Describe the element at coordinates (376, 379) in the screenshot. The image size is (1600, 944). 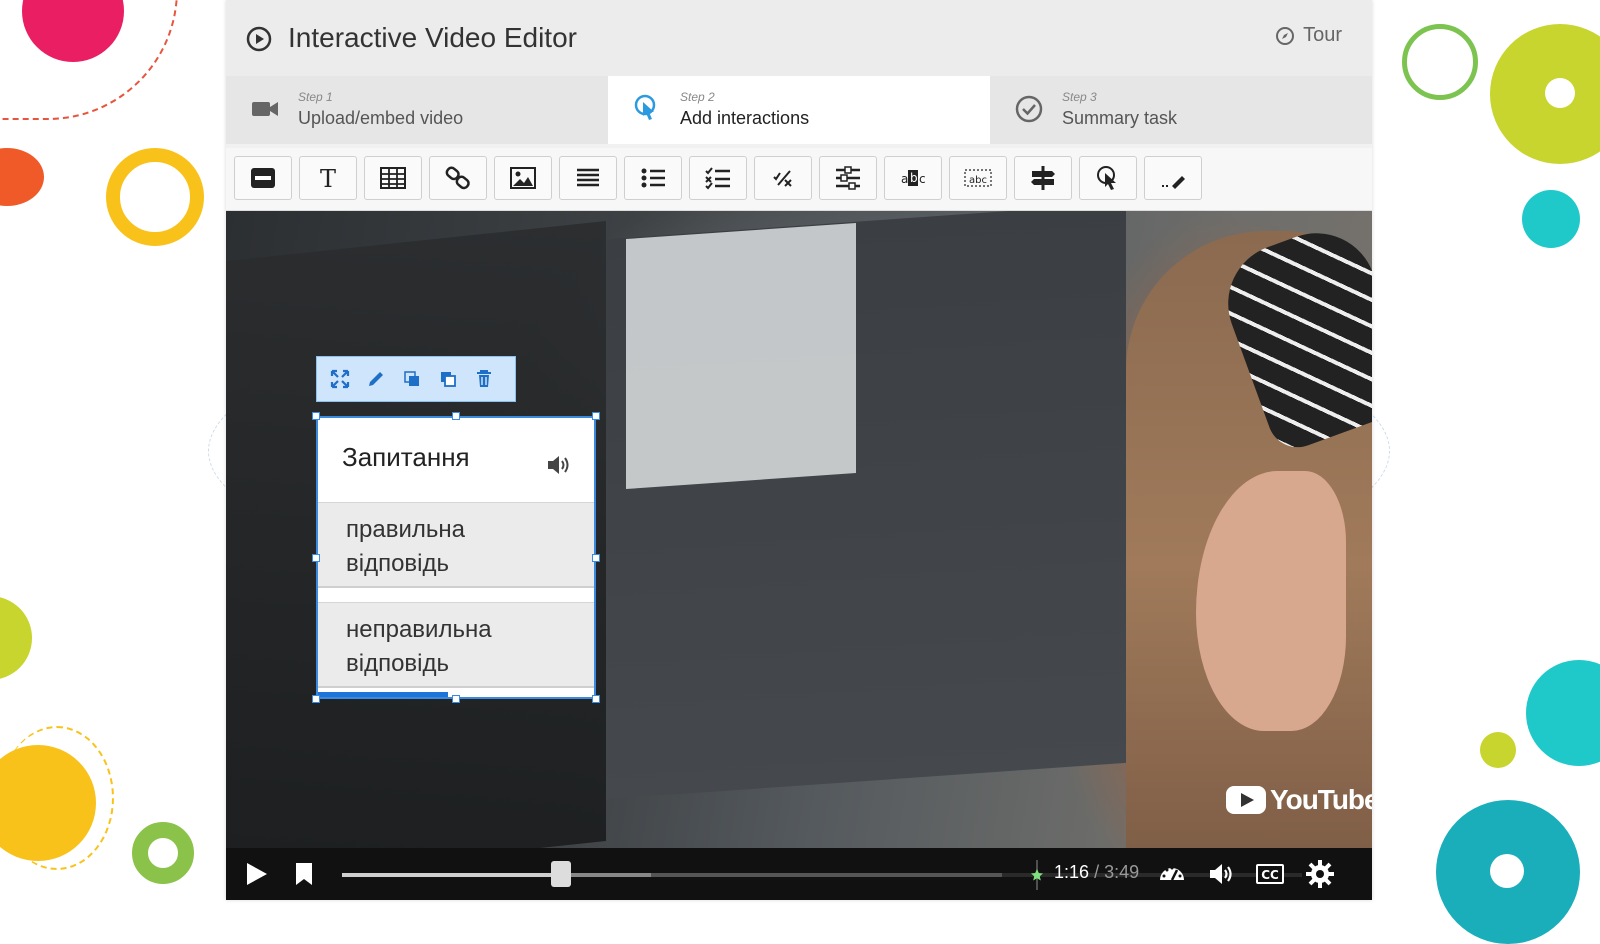
I see `edit-icon` at that location.